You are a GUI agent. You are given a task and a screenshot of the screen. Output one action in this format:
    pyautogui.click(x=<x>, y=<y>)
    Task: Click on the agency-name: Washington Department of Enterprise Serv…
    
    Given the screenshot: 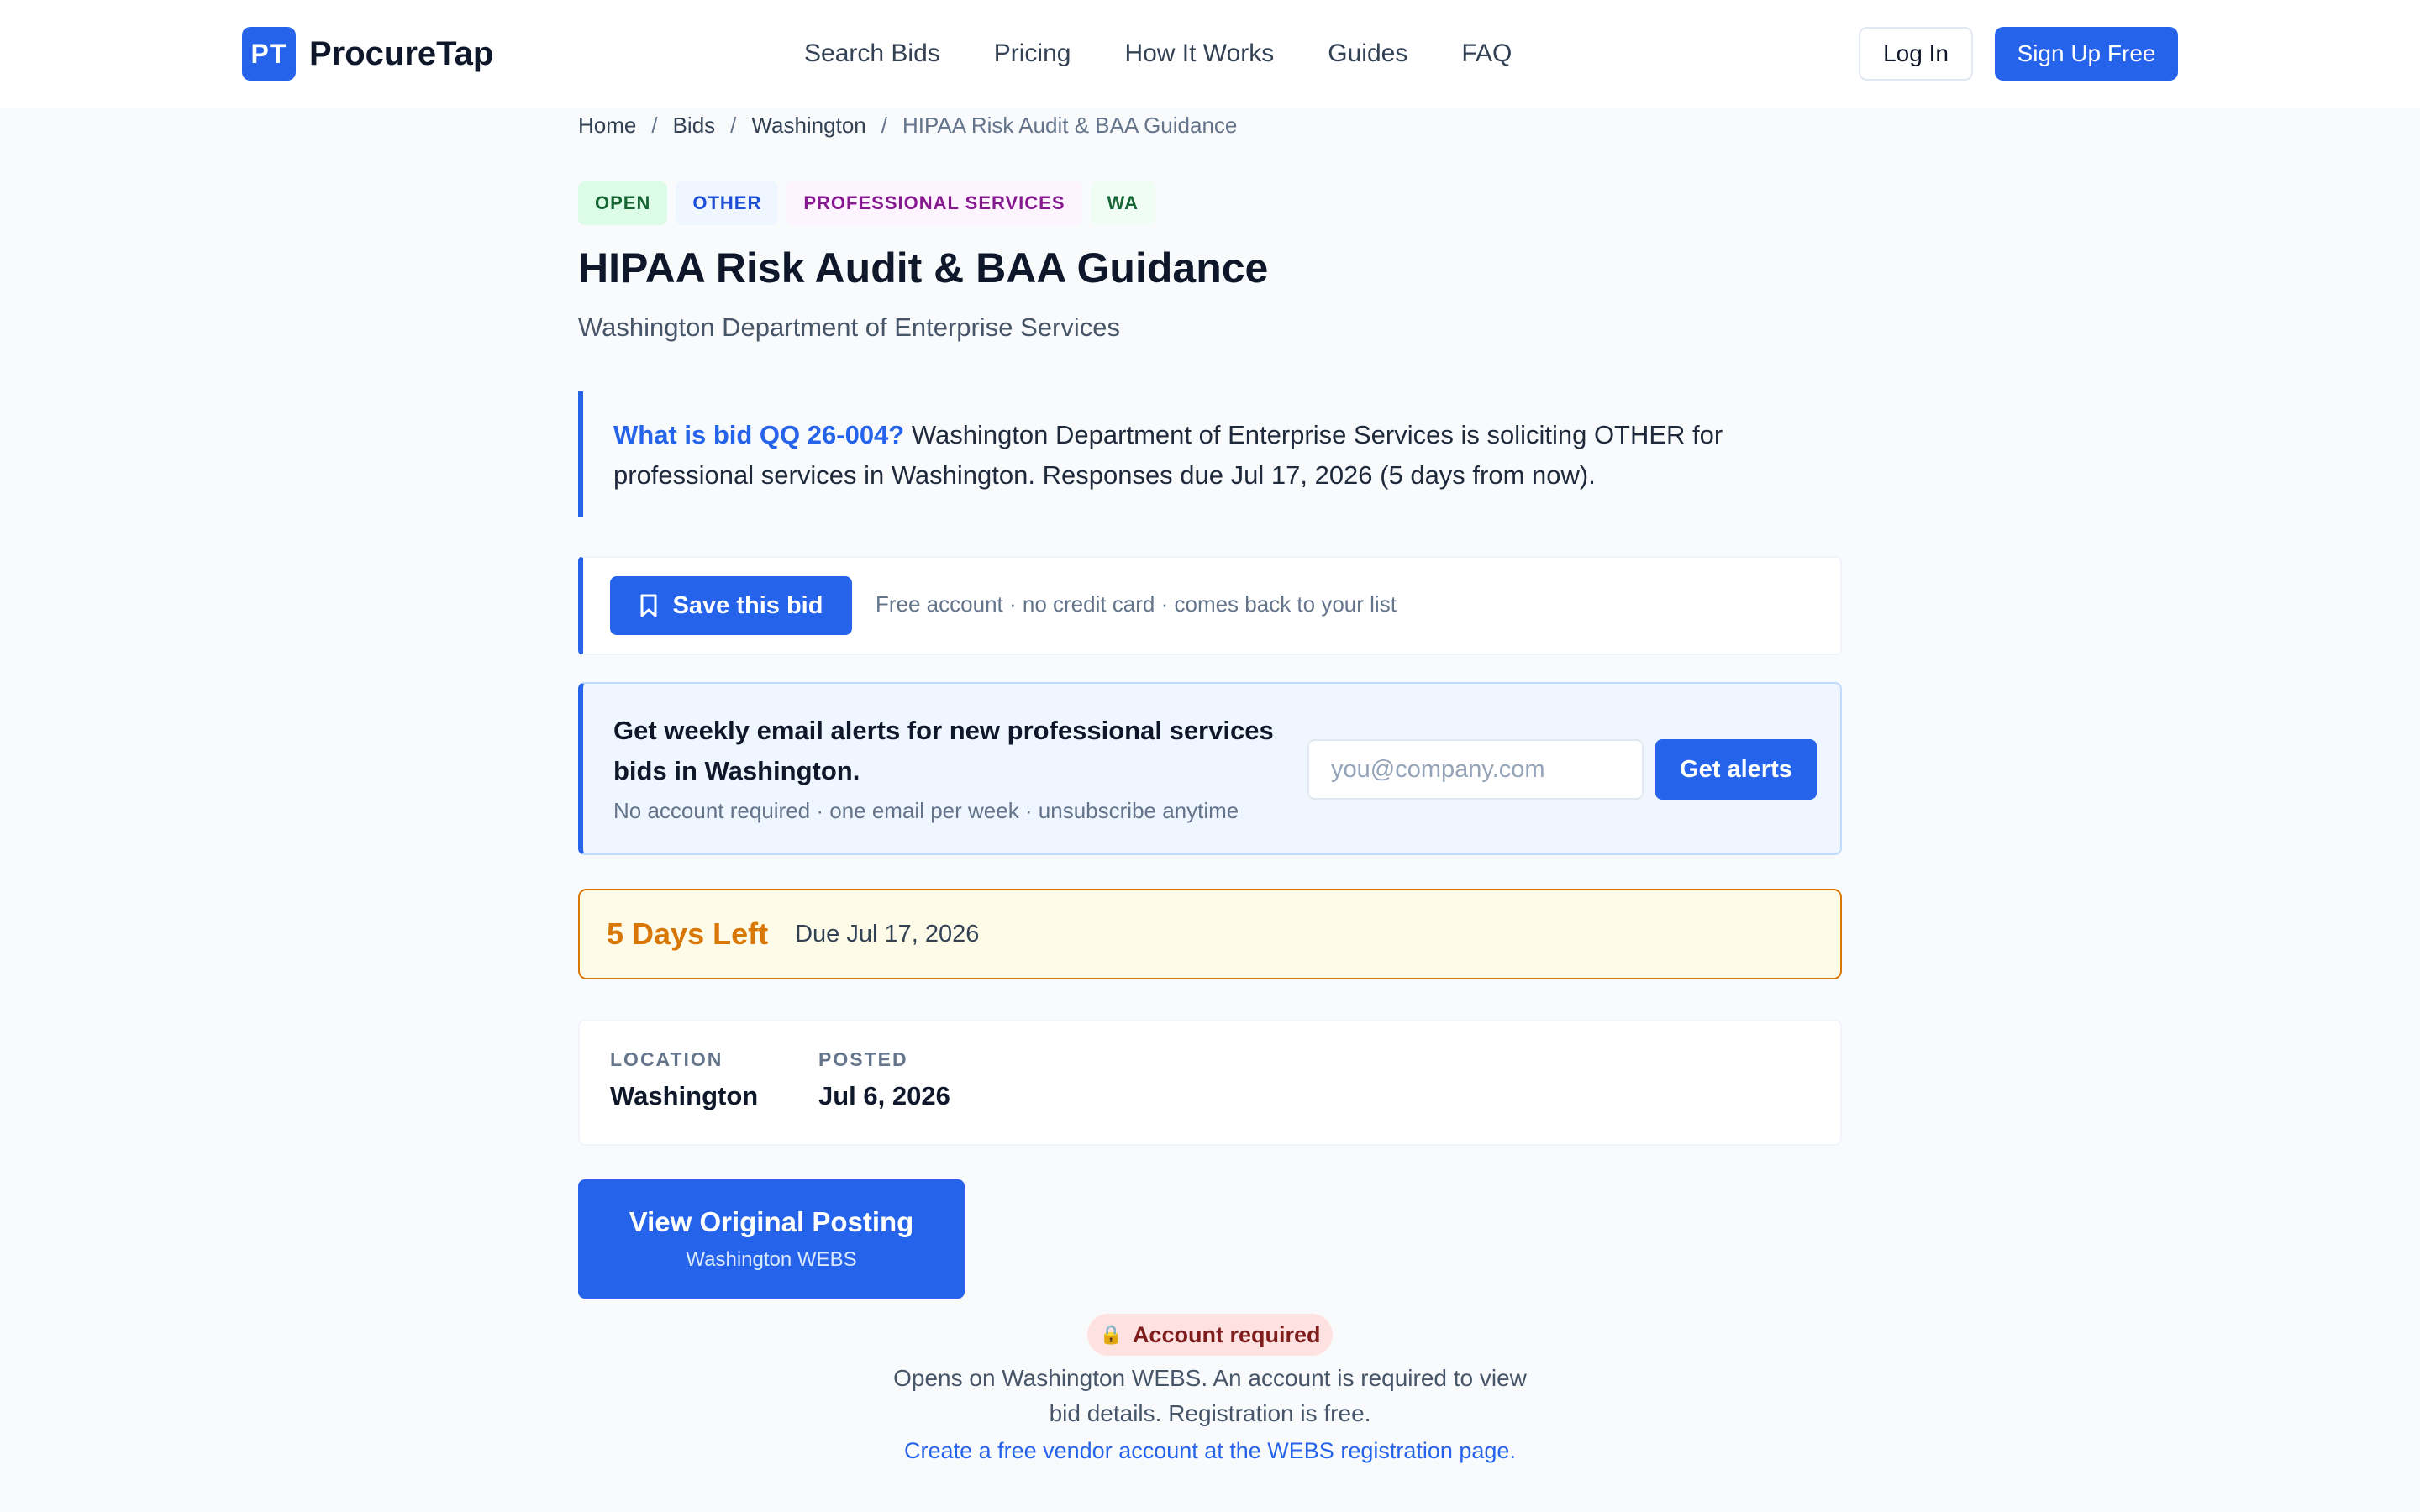 What is the action you would take?
    pyautogui.click(x=849, y=327)
    